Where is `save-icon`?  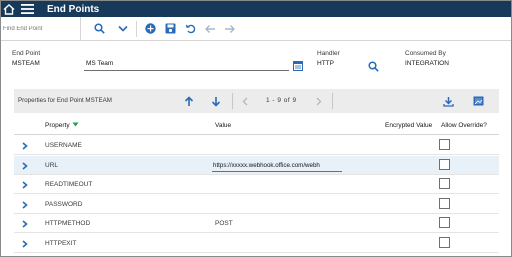 save-icon is located at coordinates (170, 28).